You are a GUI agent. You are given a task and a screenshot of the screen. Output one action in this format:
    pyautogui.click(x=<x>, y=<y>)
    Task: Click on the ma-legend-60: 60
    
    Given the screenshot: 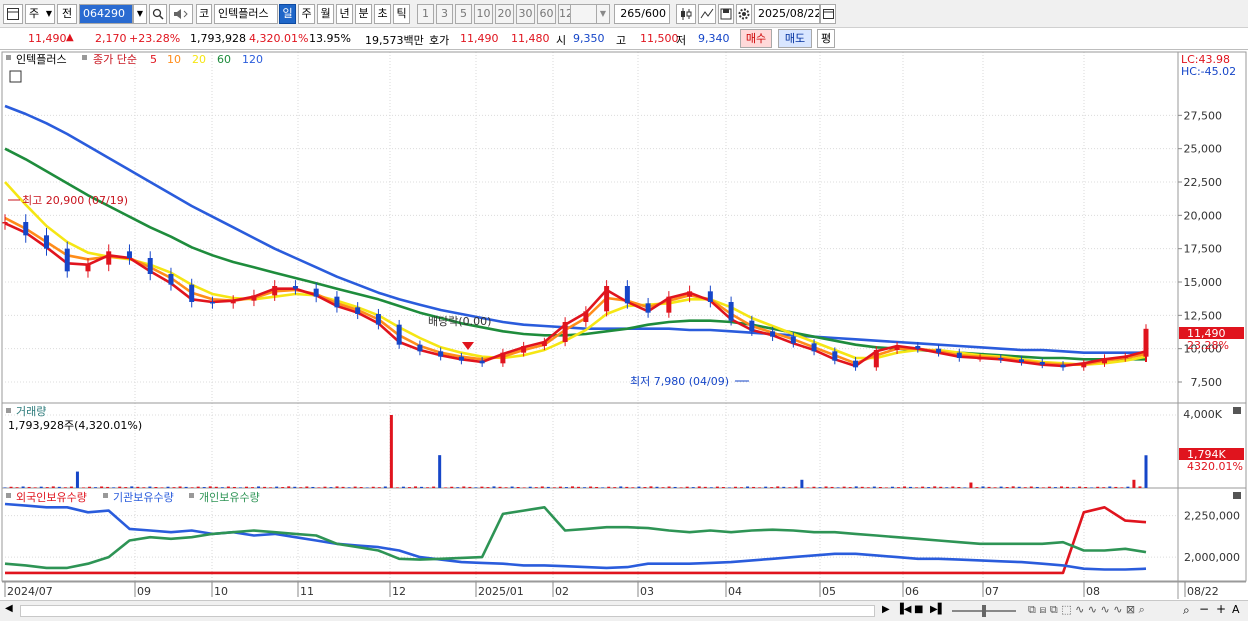 What is the action you would take?
    pyautogui.click(x=224, y=59)
    